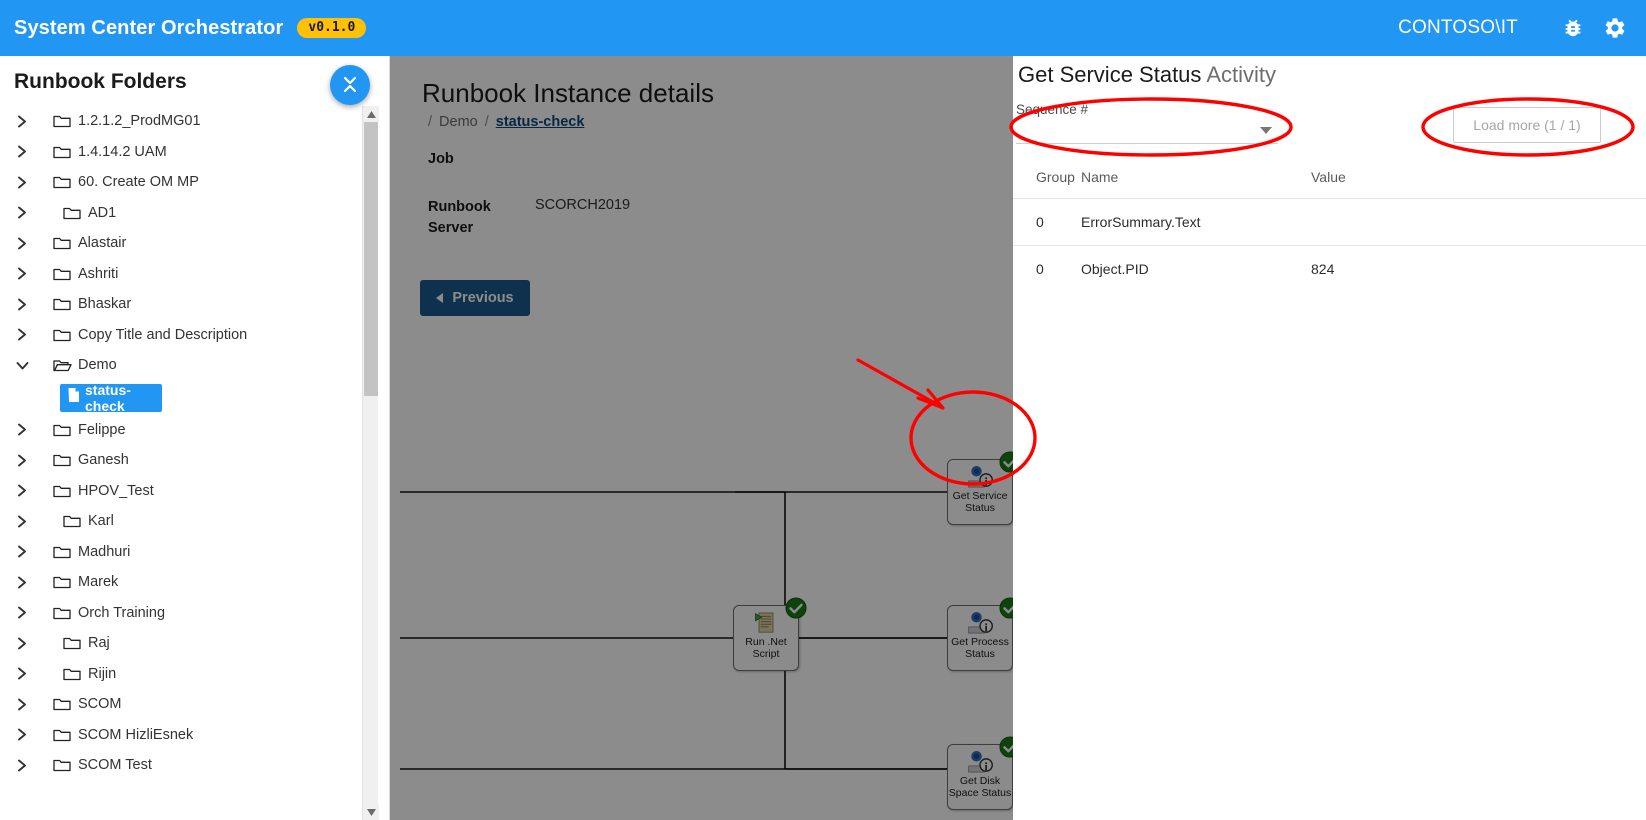 The image size is (1646, 820). What do you see at coordinates (149, 27) in the screenshot?
I see `app-title: System Center Orchestrator` at bounding box center [149, 27].